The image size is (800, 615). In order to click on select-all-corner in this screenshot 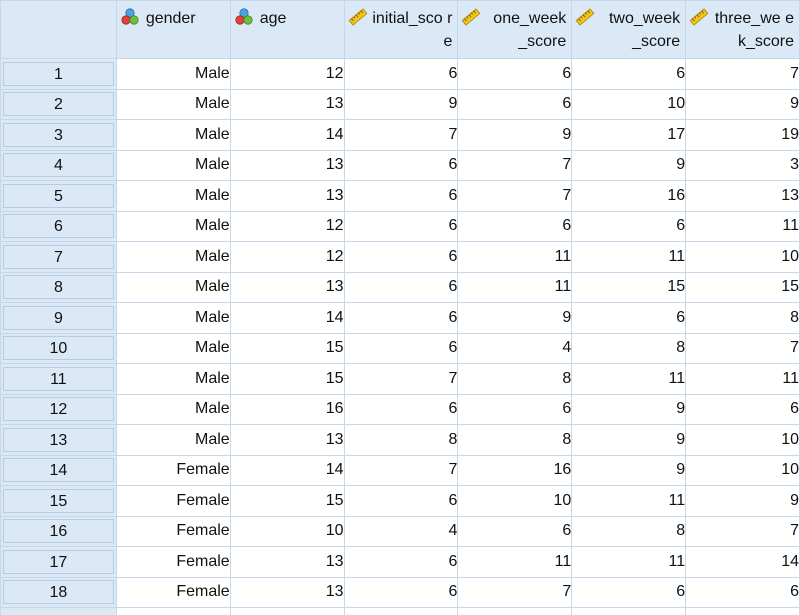, I will do `click(58, 29)`.